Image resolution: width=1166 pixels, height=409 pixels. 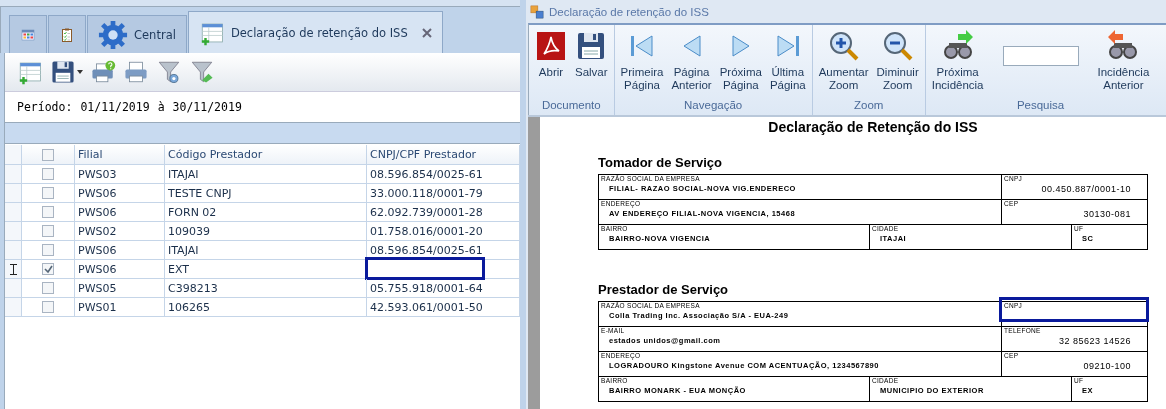 I want to click on group-label: Navegação, so click(x=713, y=105).